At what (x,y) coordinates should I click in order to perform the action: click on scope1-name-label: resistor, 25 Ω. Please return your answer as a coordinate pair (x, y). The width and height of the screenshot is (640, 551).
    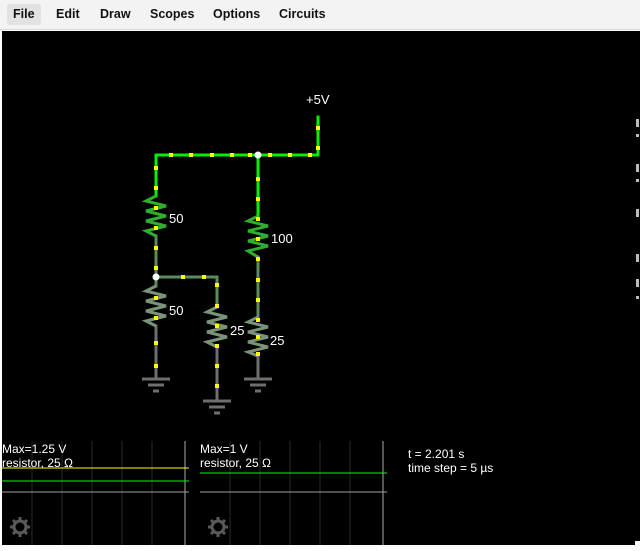
    Looking at the image, I should click on (37, 463).